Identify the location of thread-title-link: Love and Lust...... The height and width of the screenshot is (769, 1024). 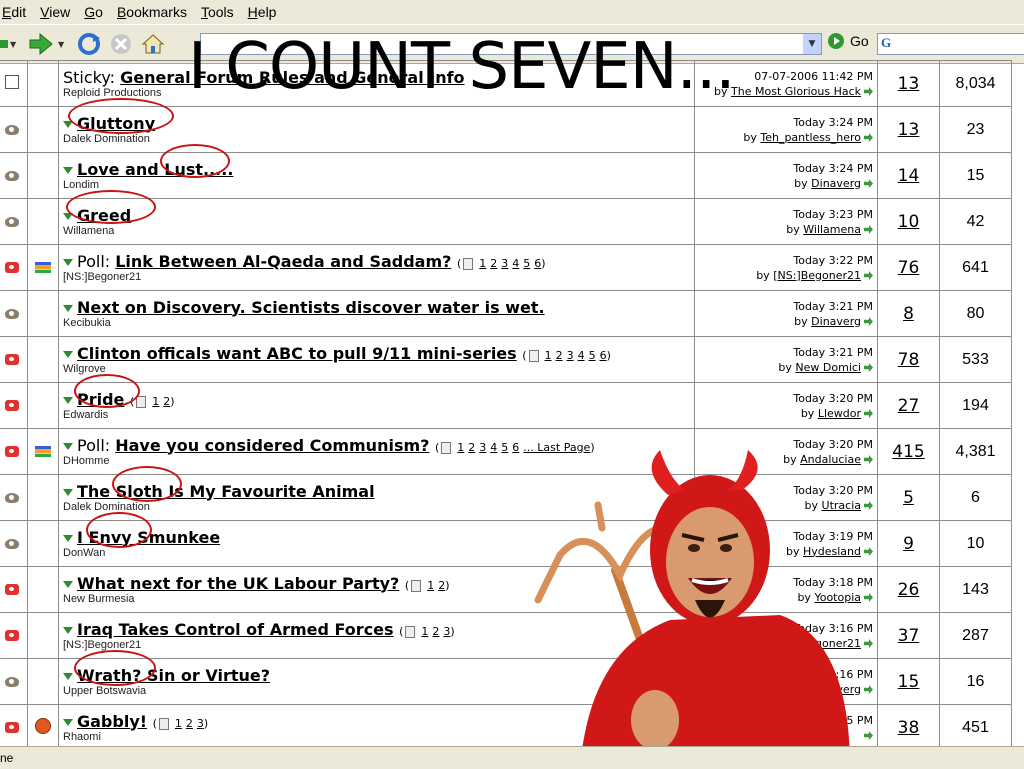
(155, 169).